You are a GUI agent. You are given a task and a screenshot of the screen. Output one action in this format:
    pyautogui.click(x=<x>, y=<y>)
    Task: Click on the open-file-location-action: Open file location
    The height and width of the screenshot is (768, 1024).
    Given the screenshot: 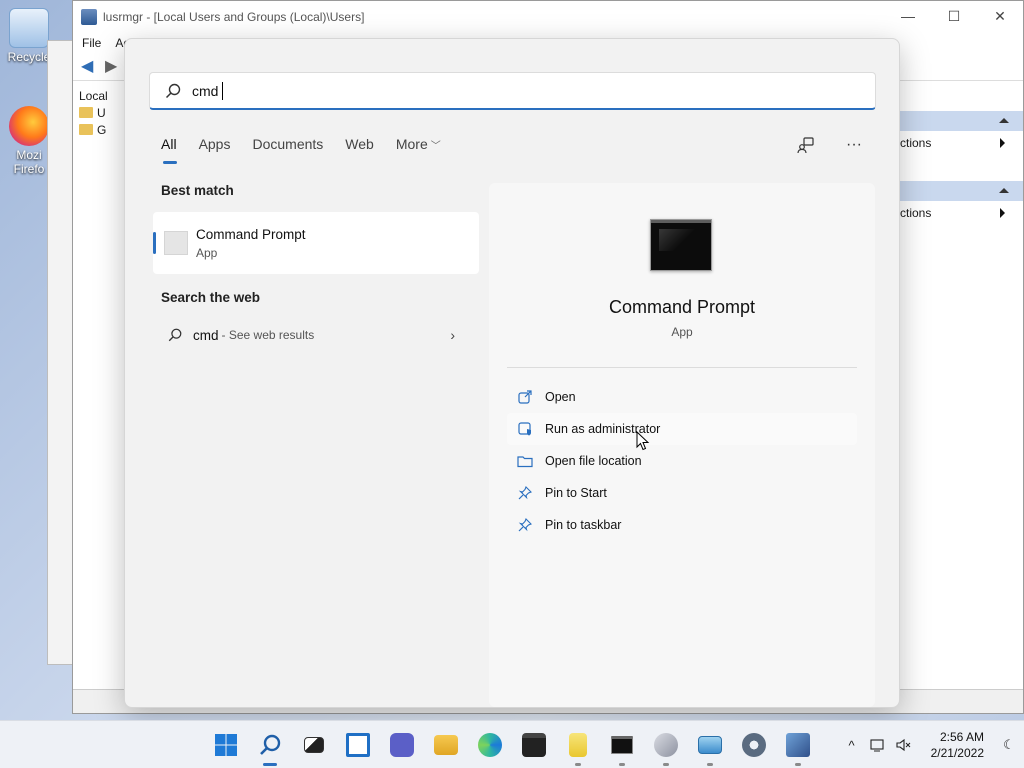 What is the action you would take?
    pyautogui.click(x=682, y=461)
    